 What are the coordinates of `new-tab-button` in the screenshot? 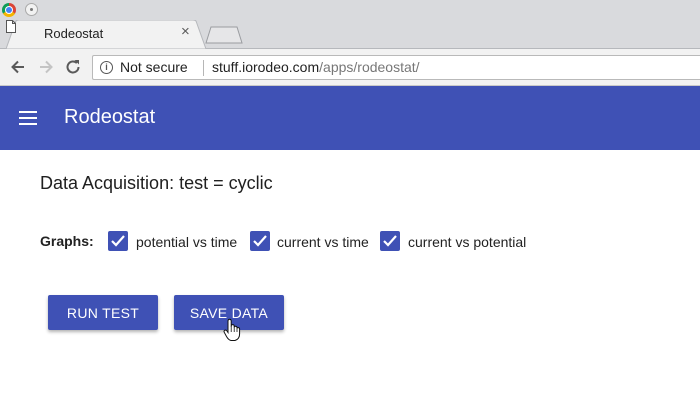 It's located at (224, 35).